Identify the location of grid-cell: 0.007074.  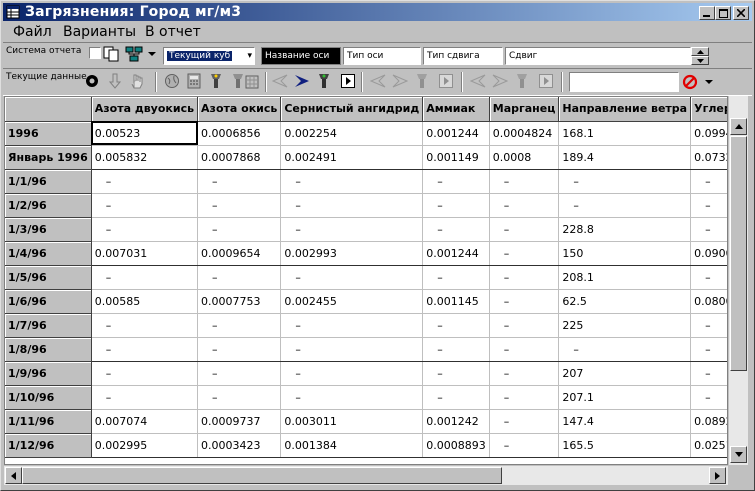
(145, 421).